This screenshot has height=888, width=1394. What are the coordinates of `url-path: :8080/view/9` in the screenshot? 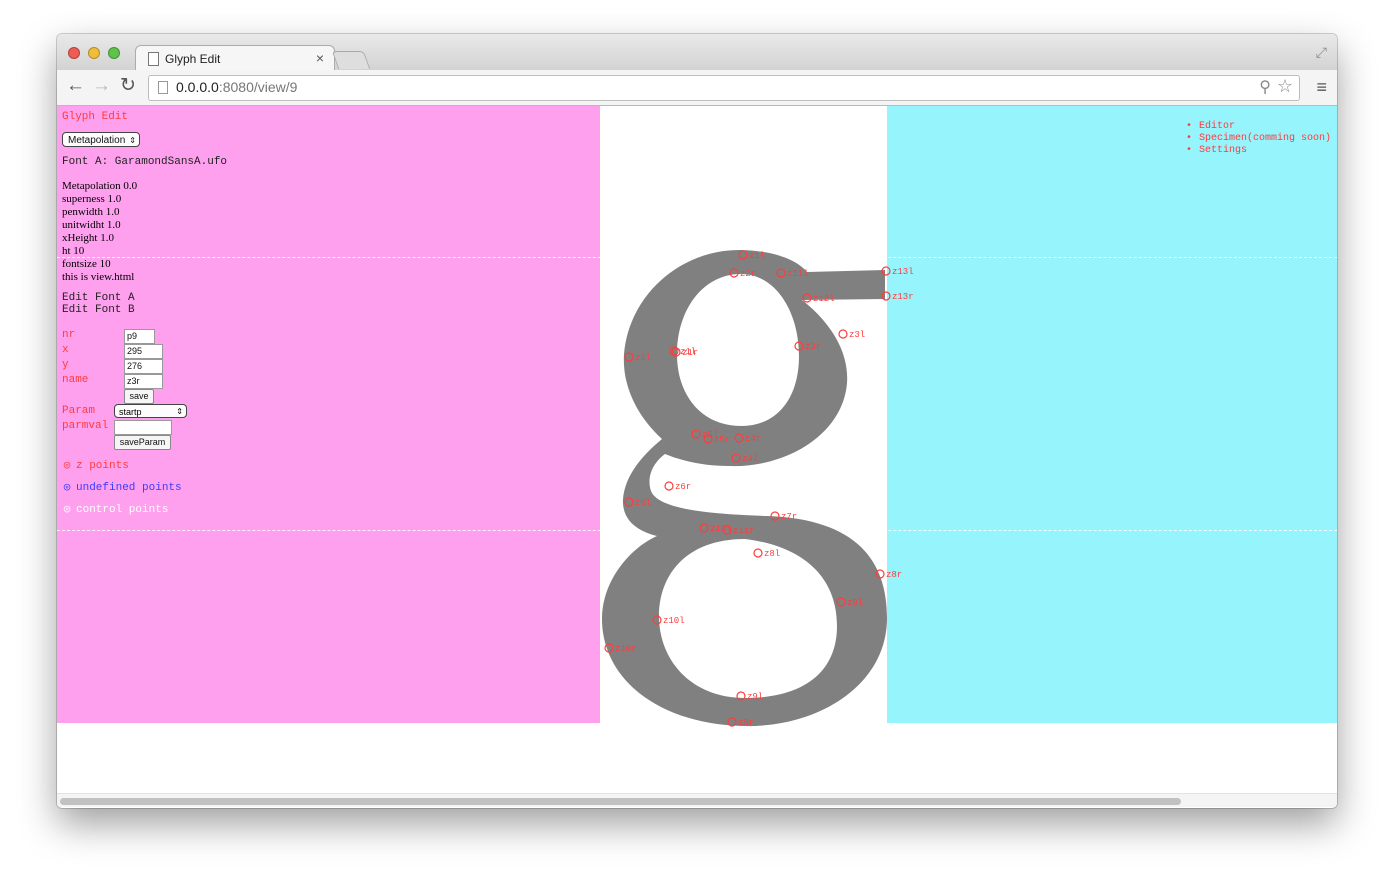 It's located at (258, 87).